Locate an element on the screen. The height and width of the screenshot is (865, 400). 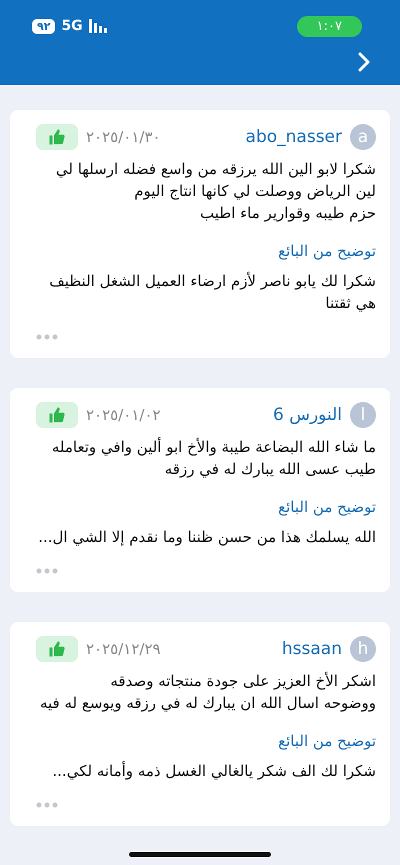
review-text: شكرا لابو الين الله يرزقه من واسع فضله ارسلها لي لين الرياض ووصلت لي كانها انتاج اليوم حزم طيبه وقوارير ماء اطيب is located at coordinates (215, 191).